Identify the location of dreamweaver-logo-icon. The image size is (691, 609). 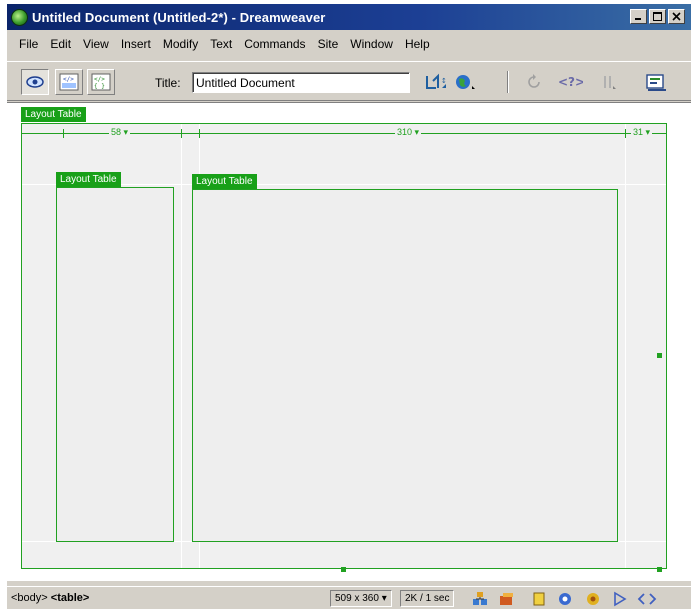
(19, 17).